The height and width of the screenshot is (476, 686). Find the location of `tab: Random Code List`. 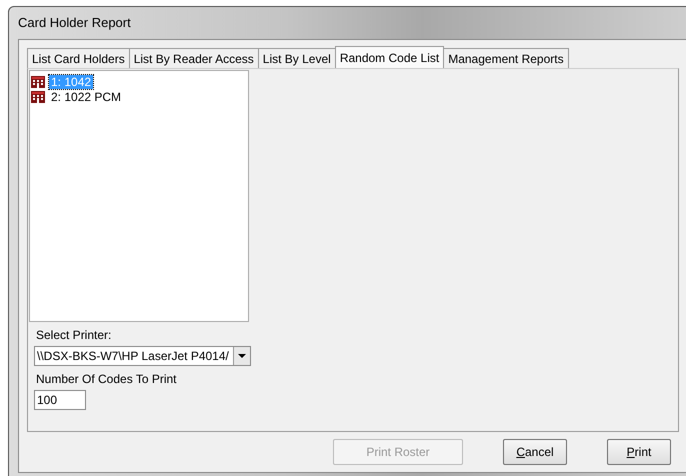

tab: Random Code List is located at coordinates (389, 57).